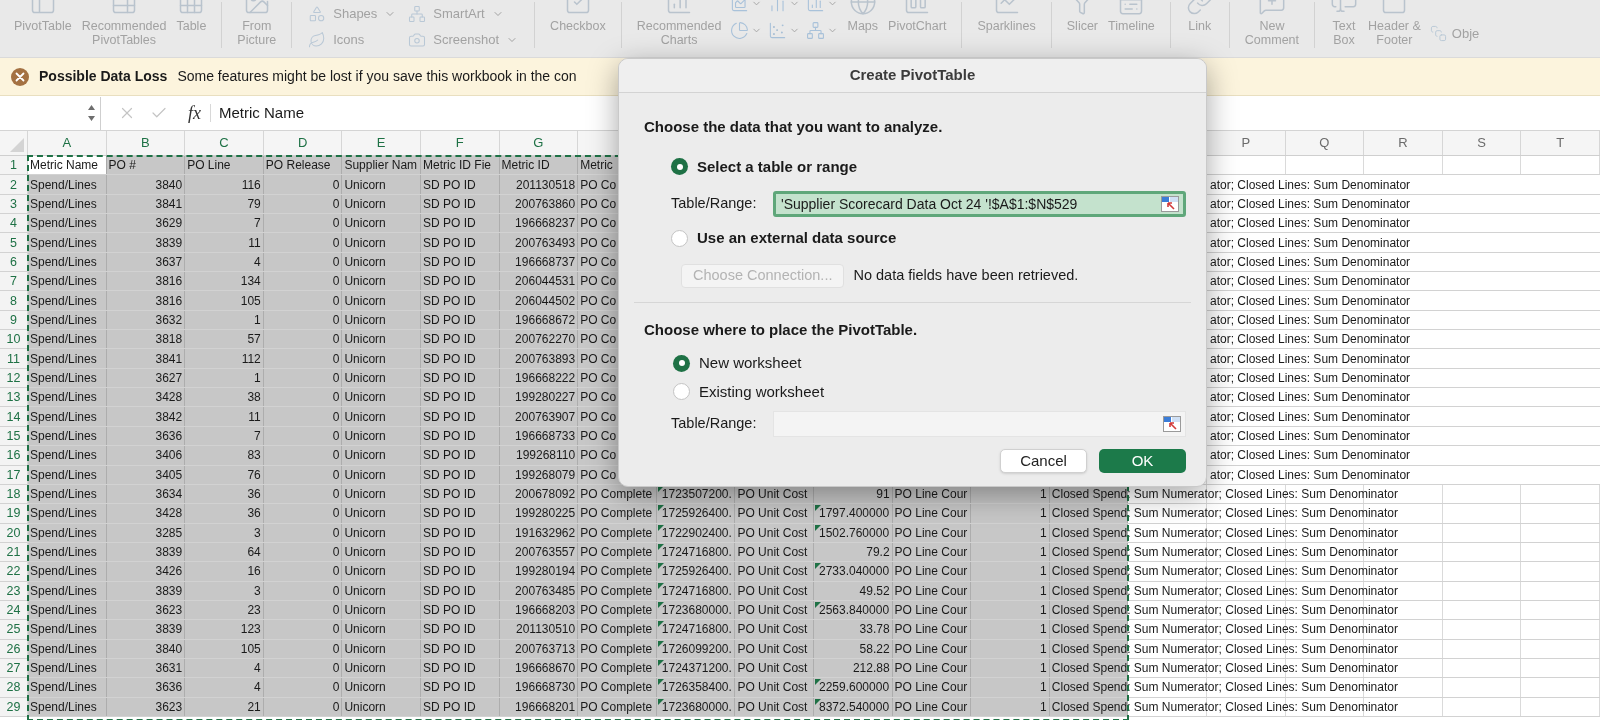 This screenshot has height=720, width=1600. What do you see at coordinates (169, 416) in the screenshot?
I see `table-cell: 3842` at bounding box center [169, 416].